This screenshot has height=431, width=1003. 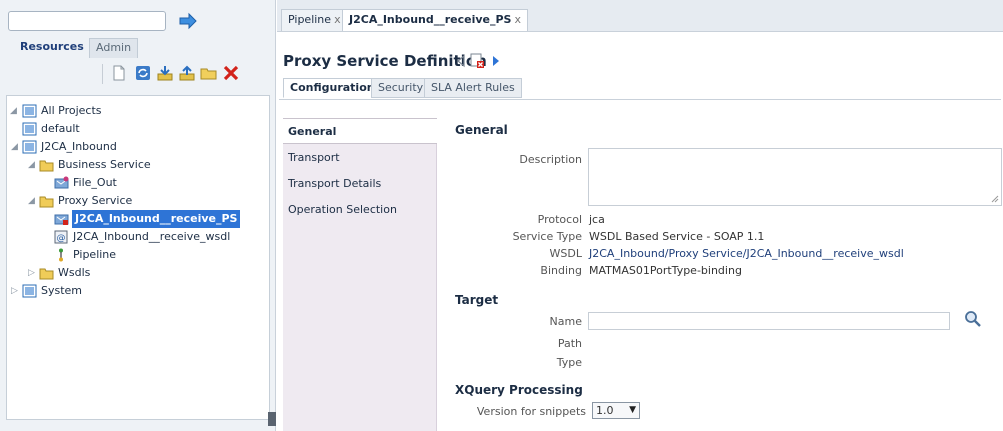 What do you see at coordinates (272, 419) in the screenshot?
I see `splitter-handle` at bounding box center [272, 419].